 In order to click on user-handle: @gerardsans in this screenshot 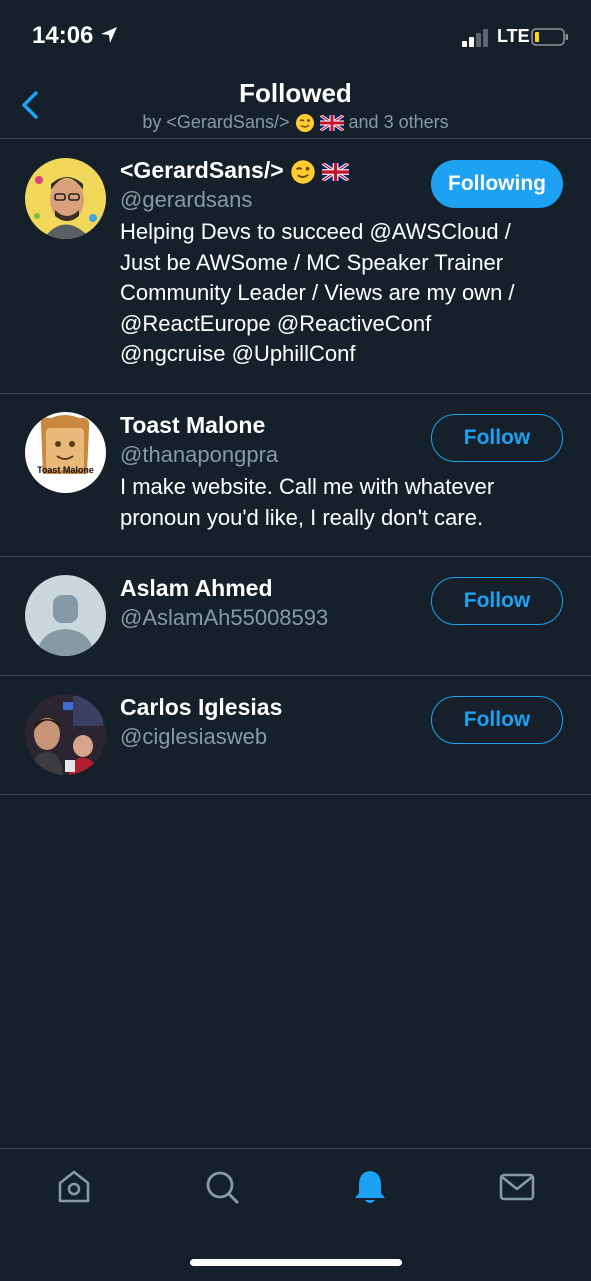, I will do `click(186, 199)`.